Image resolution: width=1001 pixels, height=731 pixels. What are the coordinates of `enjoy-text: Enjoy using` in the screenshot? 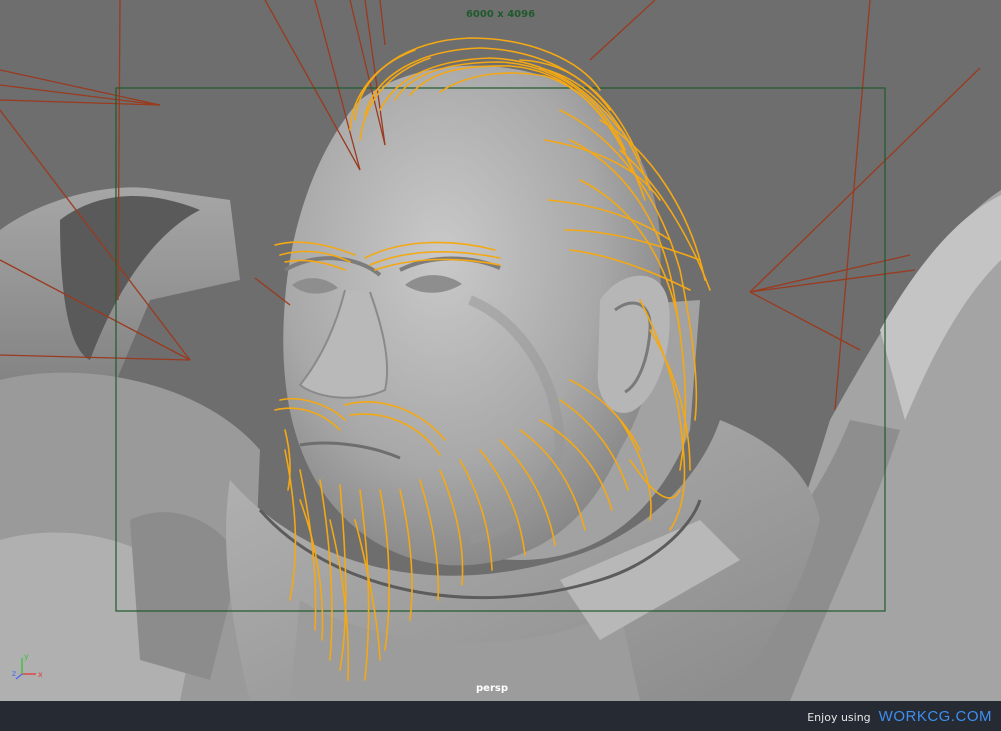 It's located at (839, 717).